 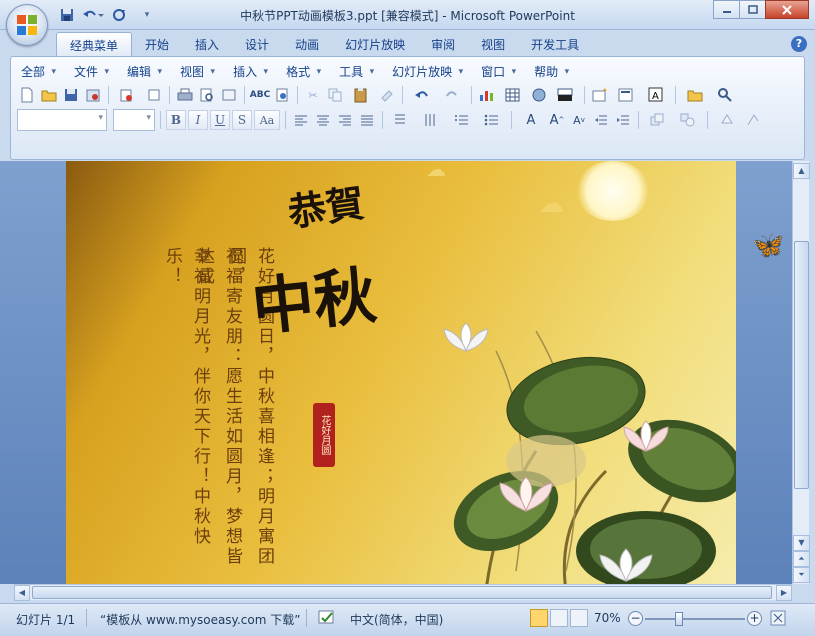 I want to click on clip-art-icon, so click(x=539, y=95).